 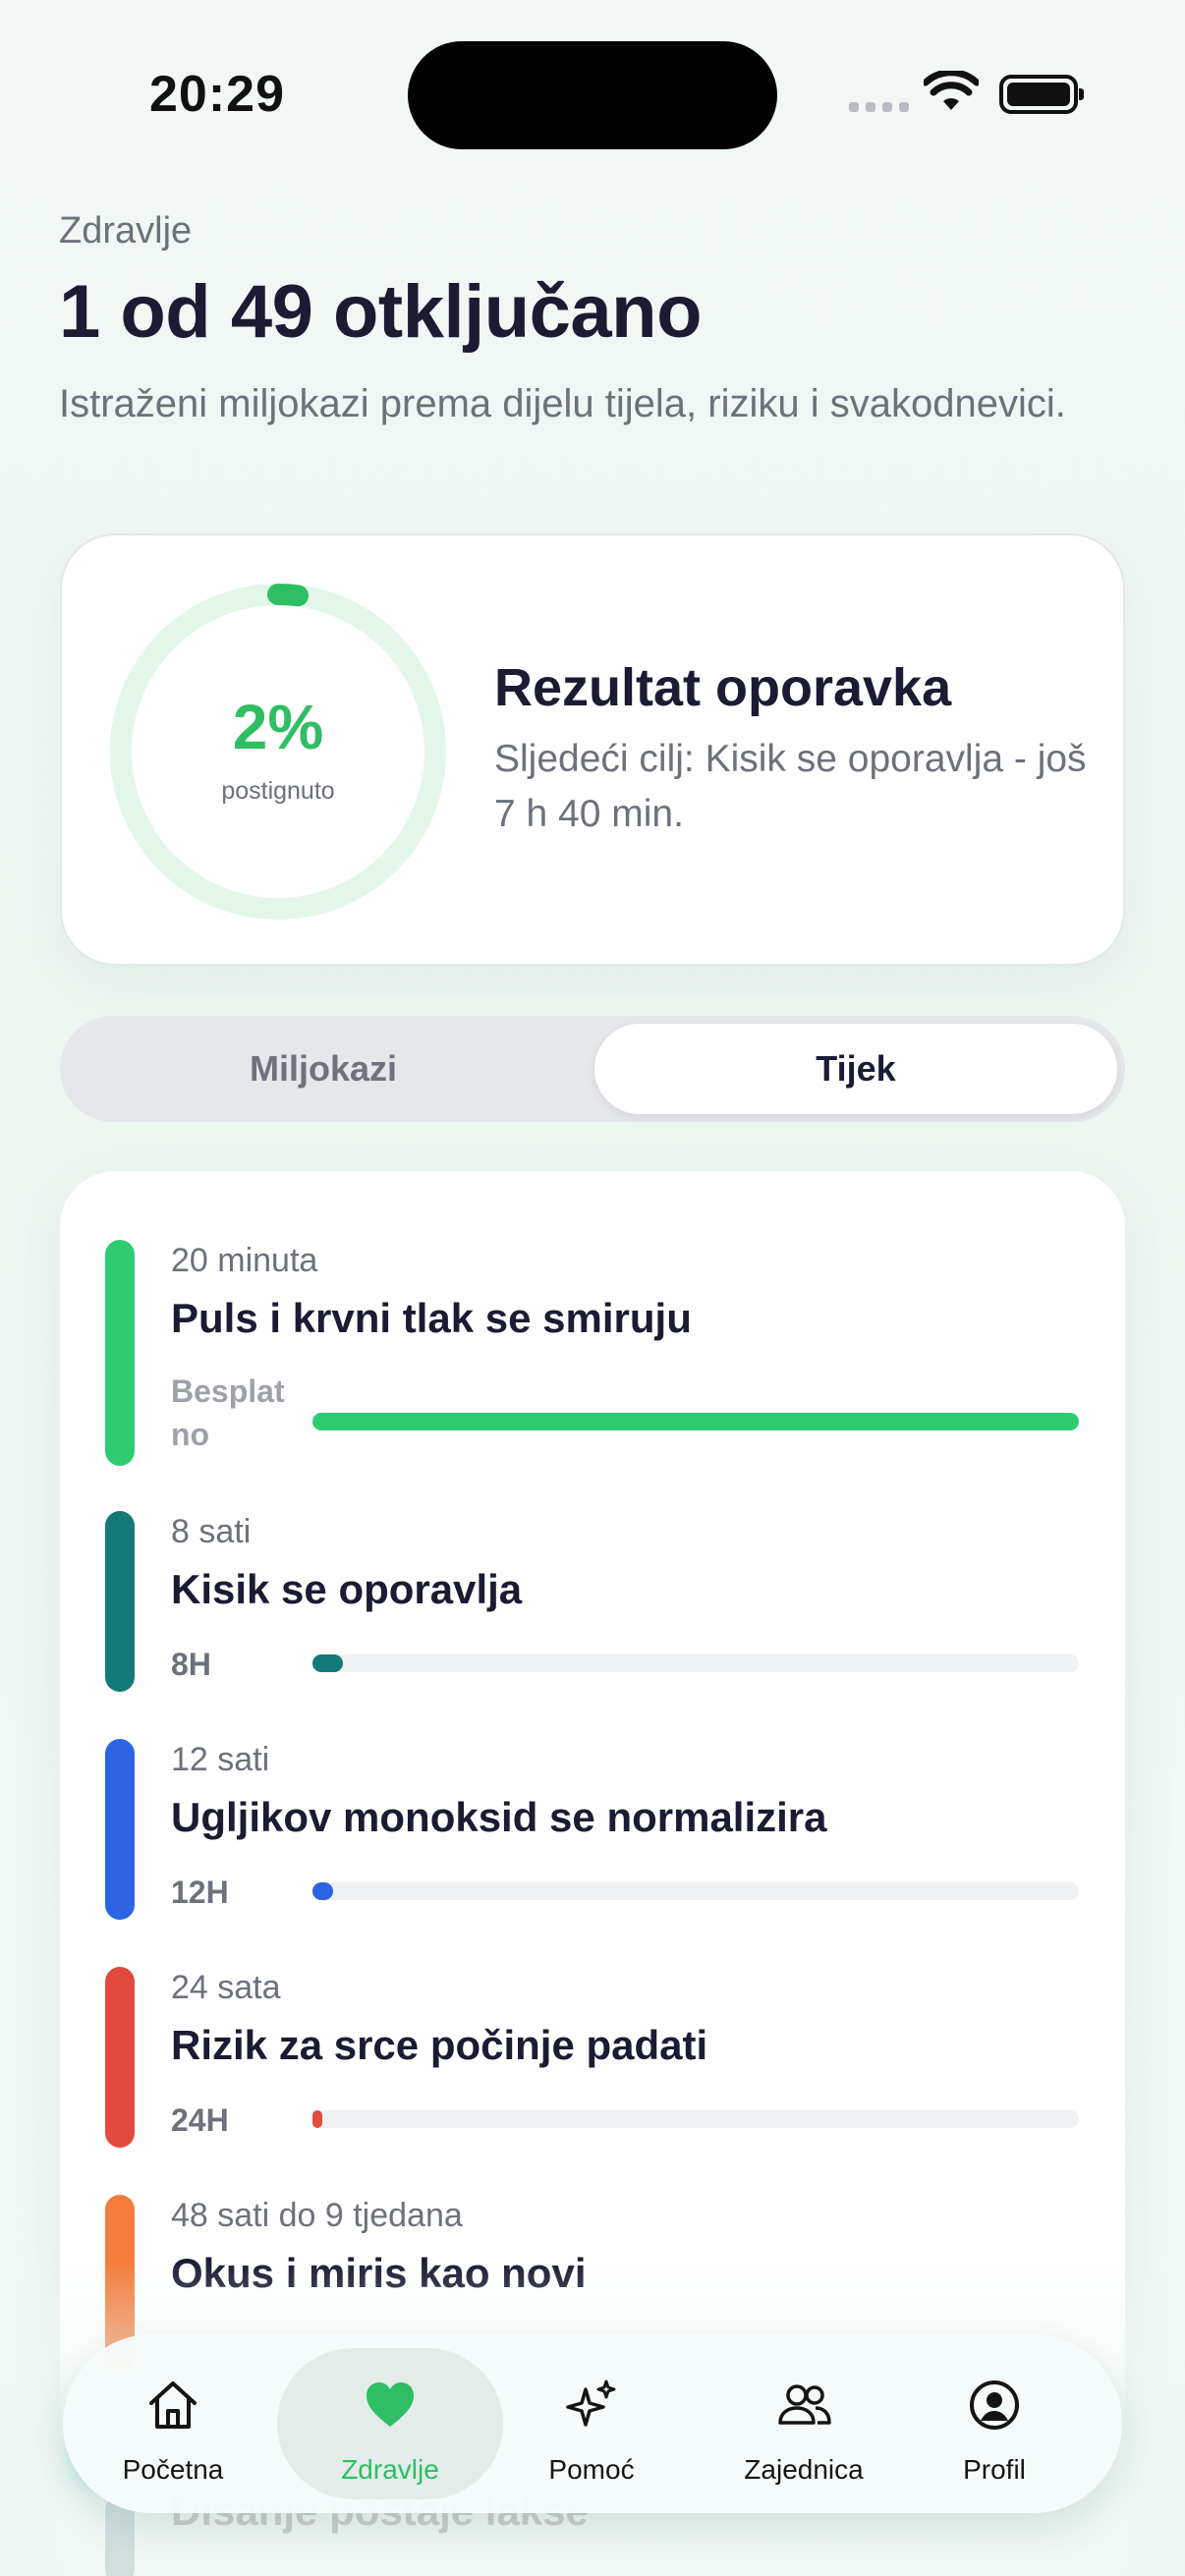 I want to click on timeline-item: 24 sata Rizik za srce počinje padati 24H, so click(x=592, y=2057).